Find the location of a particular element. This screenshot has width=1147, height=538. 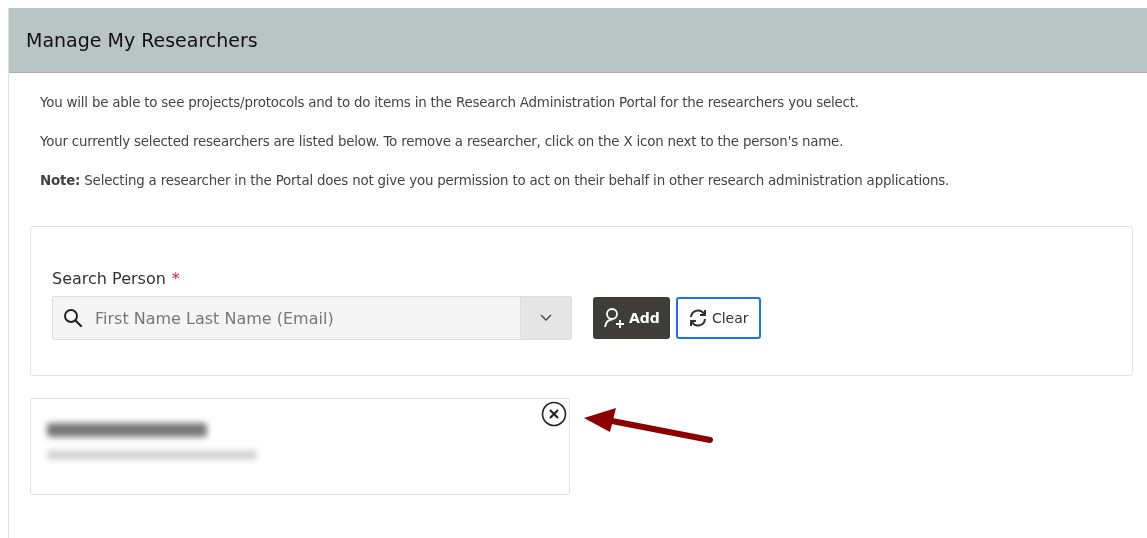

add-button: Add is located at coordinates (631, 318).